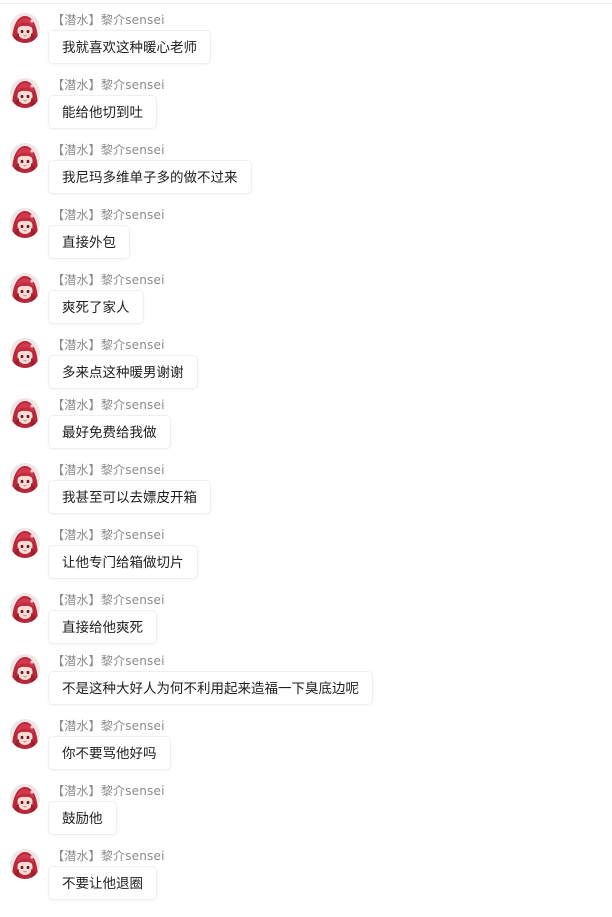  I want to click on chat-message: 【潜水】黎介sensei 最好免费给我做, so click(306, 428).